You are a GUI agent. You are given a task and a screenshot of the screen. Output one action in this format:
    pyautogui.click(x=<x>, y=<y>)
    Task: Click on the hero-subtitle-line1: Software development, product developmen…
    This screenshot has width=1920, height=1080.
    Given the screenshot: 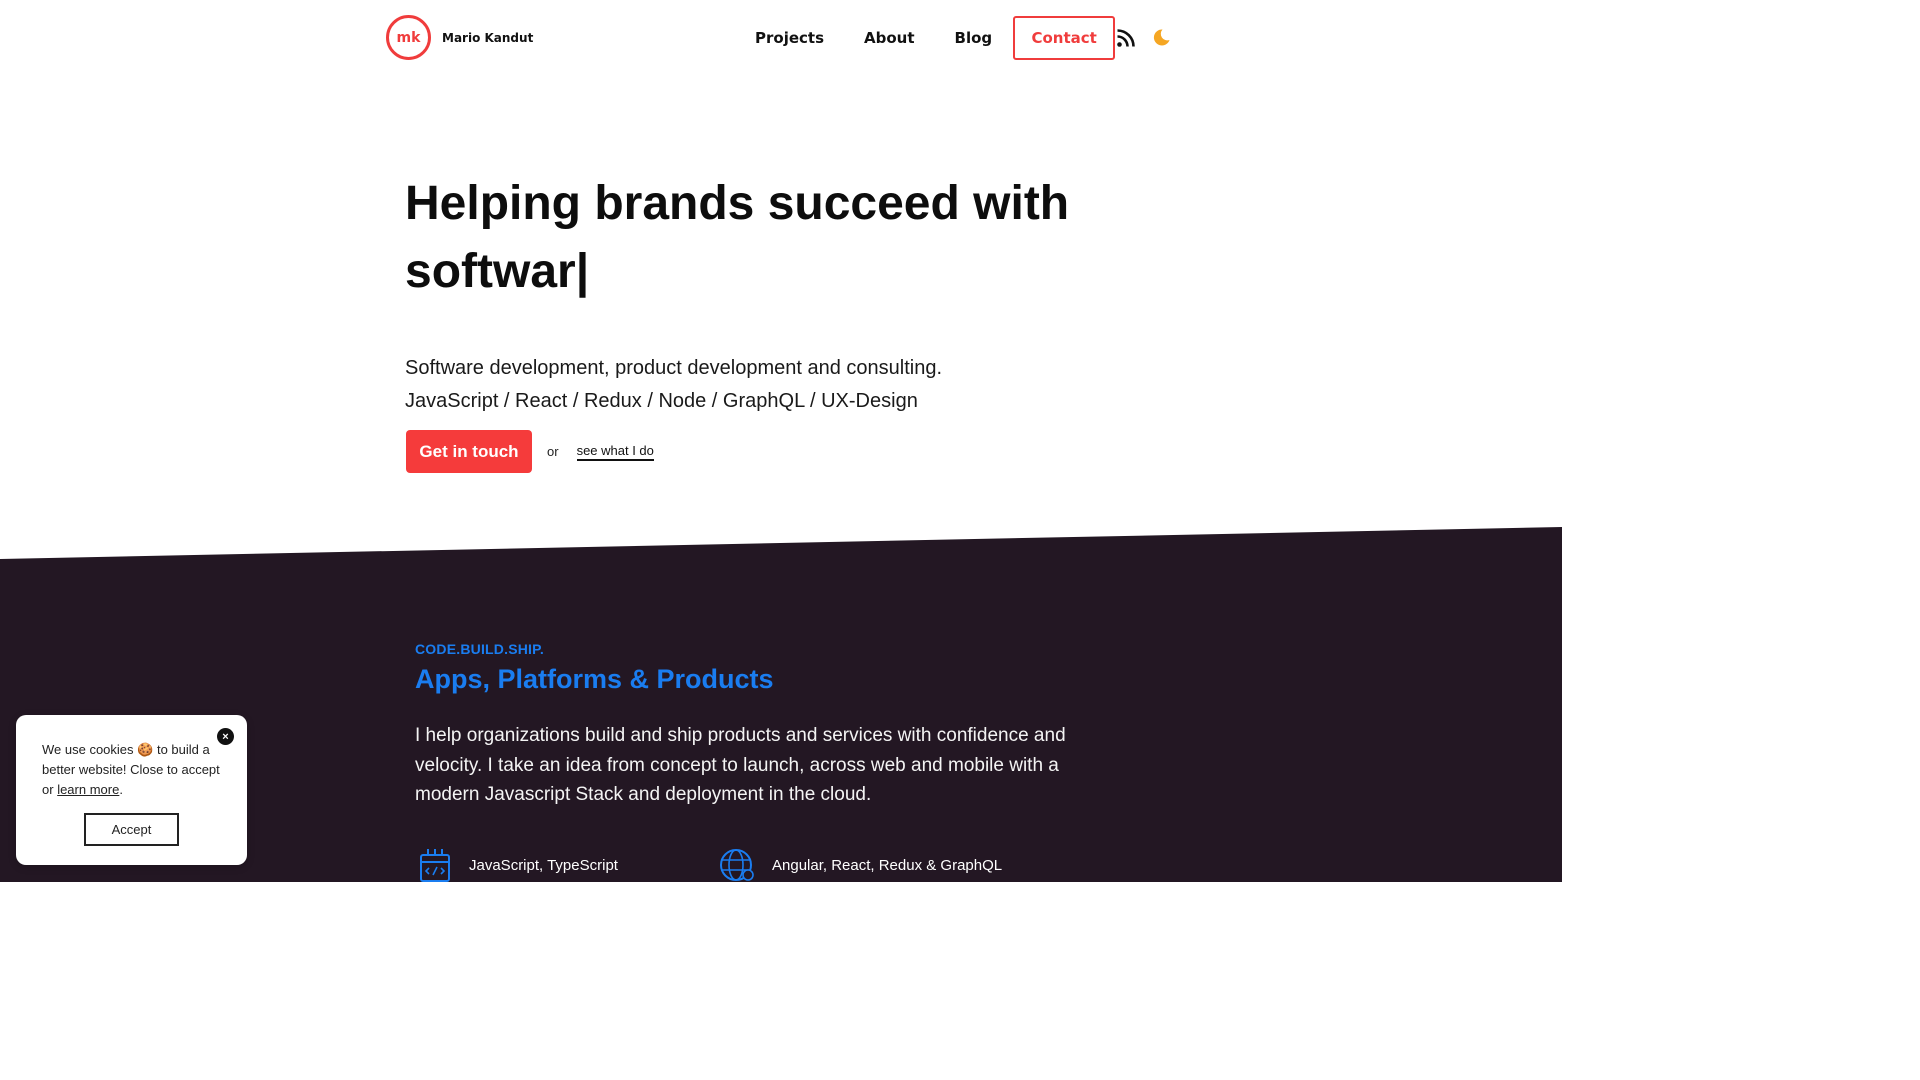 What is the action you would take?
    pyautogui.click(x=674, y=368)
    